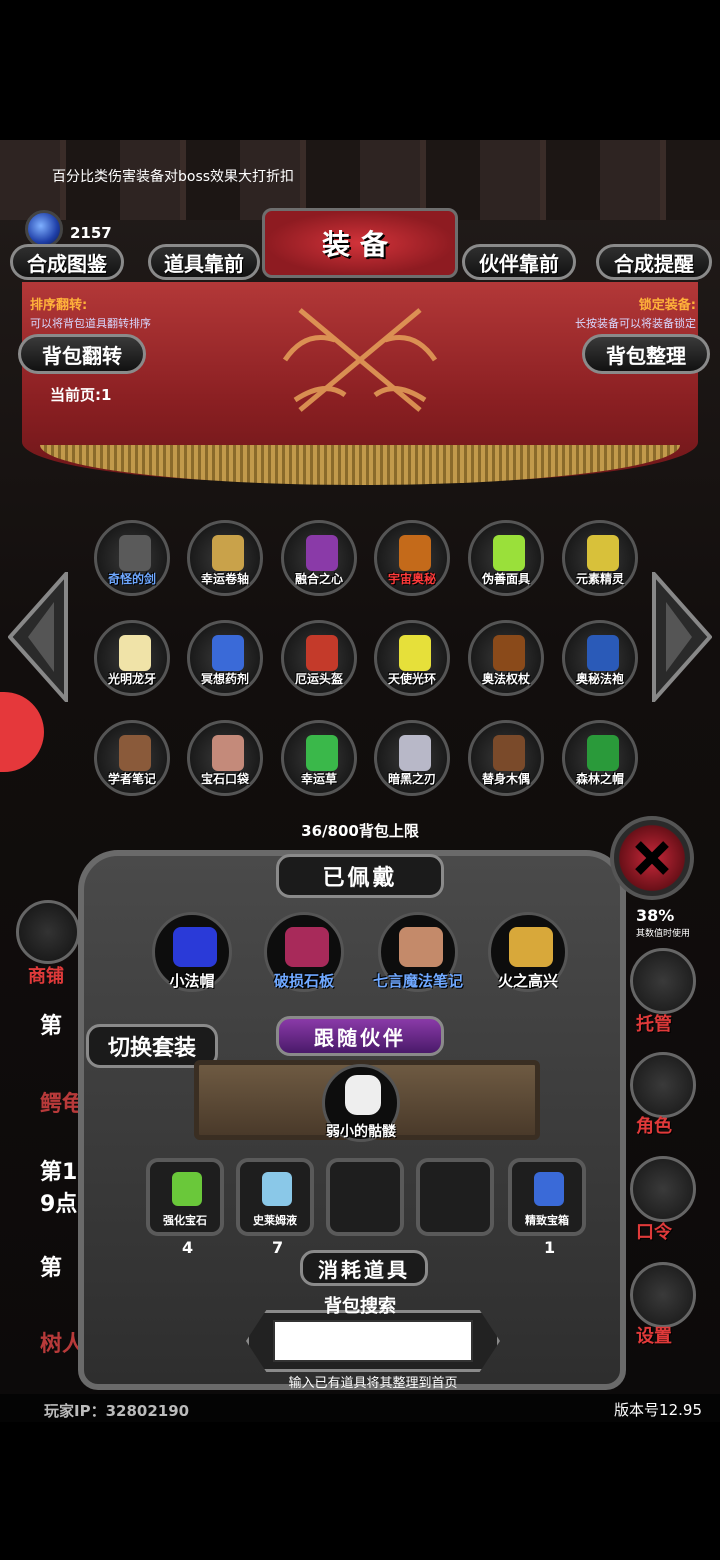 This screenshot has height=1560, width=720. What do you see at coordinates (417, 981) in the screenshot?
I see `equipped-label: 七言魔法笔记` at bounding box center [417, 981].